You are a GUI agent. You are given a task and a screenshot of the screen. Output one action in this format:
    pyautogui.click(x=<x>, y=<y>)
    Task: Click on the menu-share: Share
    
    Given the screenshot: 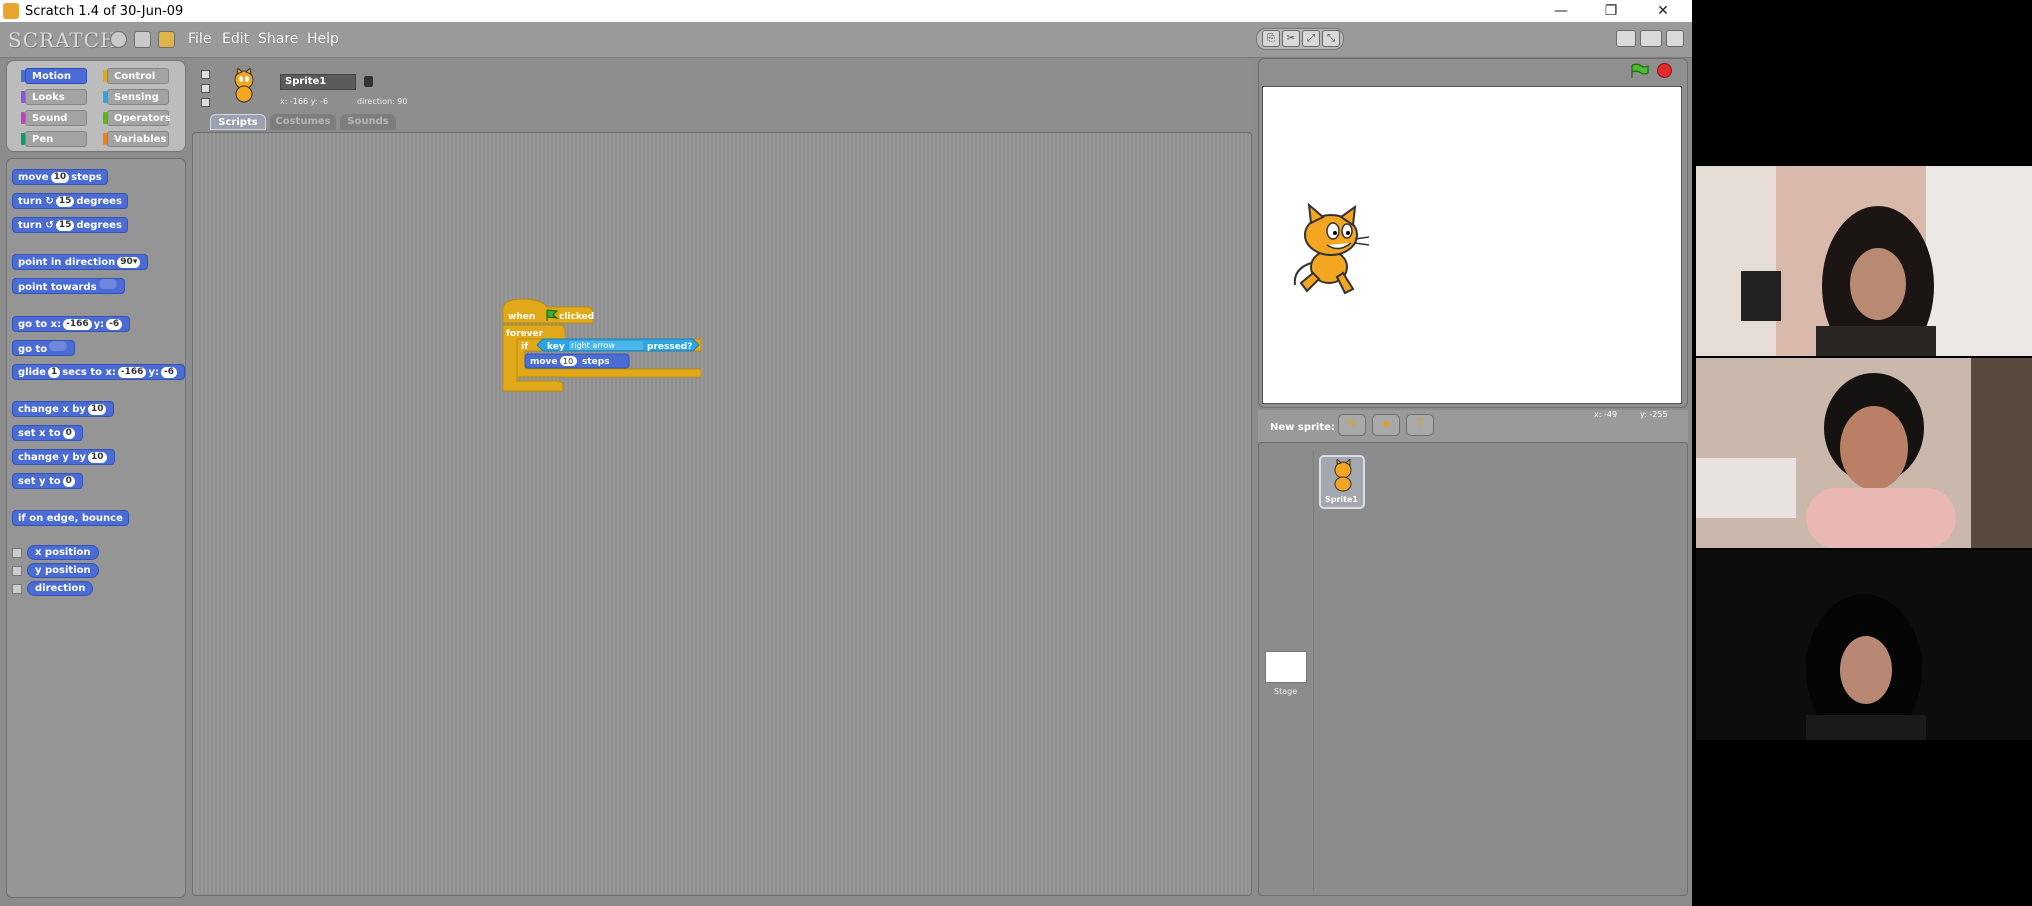 What is the action you would take?
    pyautogui.click(x=278, y=39)
    